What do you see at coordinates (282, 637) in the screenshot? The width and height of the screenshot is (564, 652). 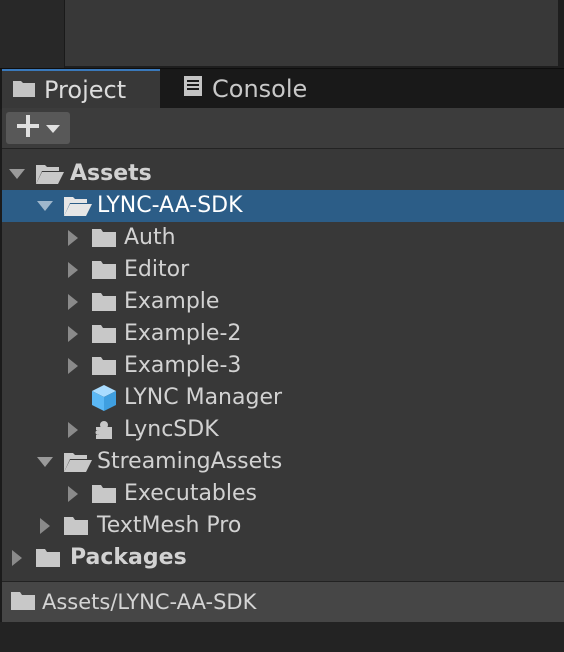 I see `bottom-strip` at bounding box center [282, 637].